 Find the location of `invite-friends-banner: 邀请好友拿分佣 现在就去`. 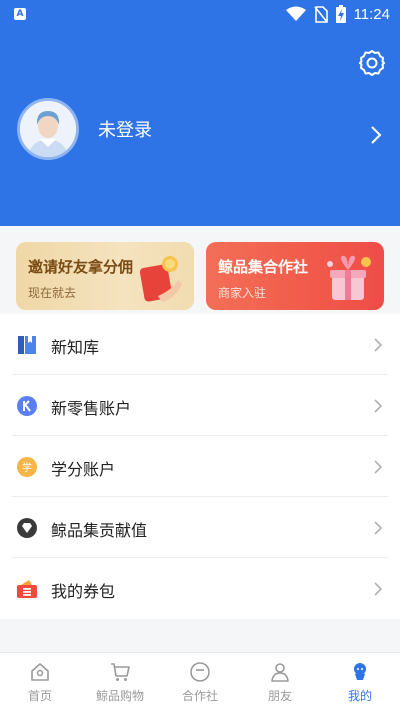

invite-friends-banner: 邀请好友拿分佣 现在就去 is located at coordinates (105, 276).